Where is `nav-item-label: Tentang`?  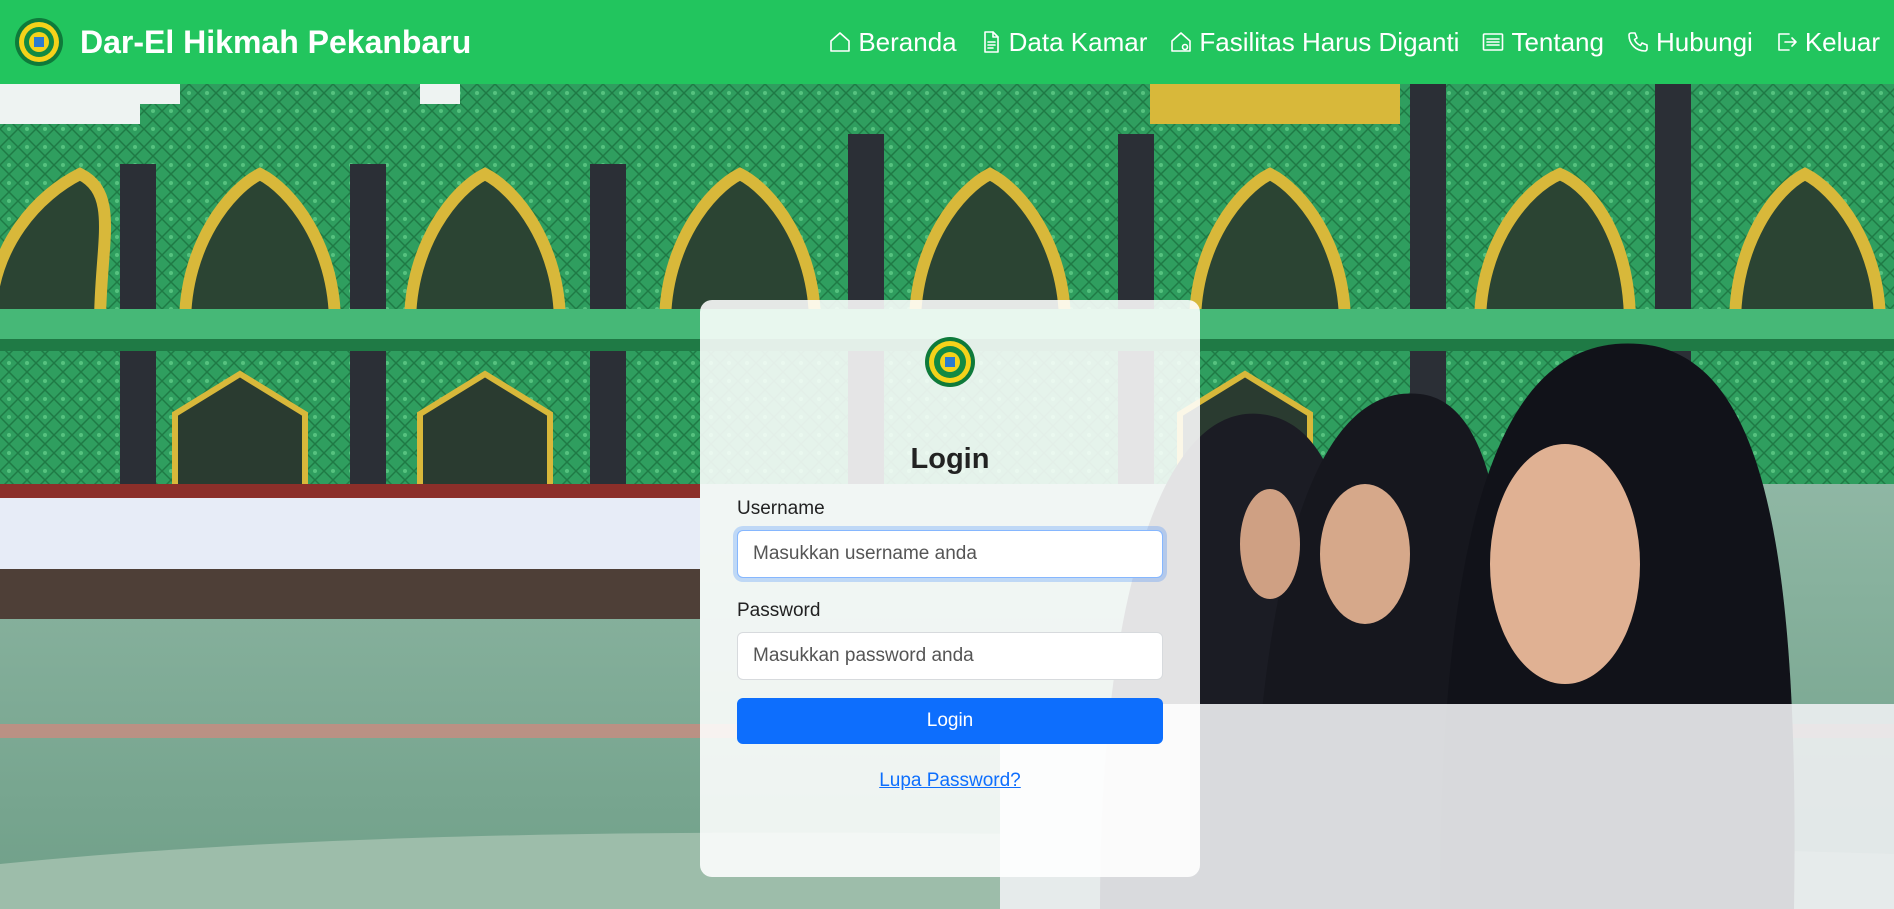 nav-item-label: Tentang is located at coordinates (1557, 41).